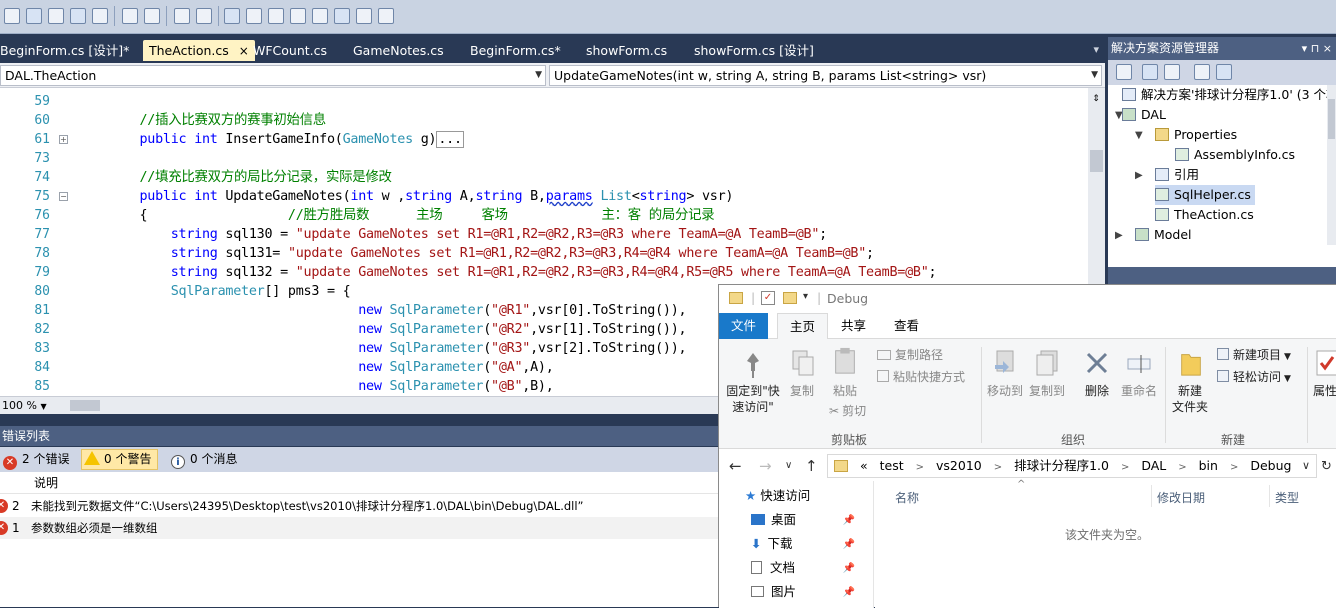 The width and height of the screenshot is (1336, 608). Describe the element at coordinates (959, 465) in the screenshot. I see `breadcrumb-vs2010: vs2010` at that location.